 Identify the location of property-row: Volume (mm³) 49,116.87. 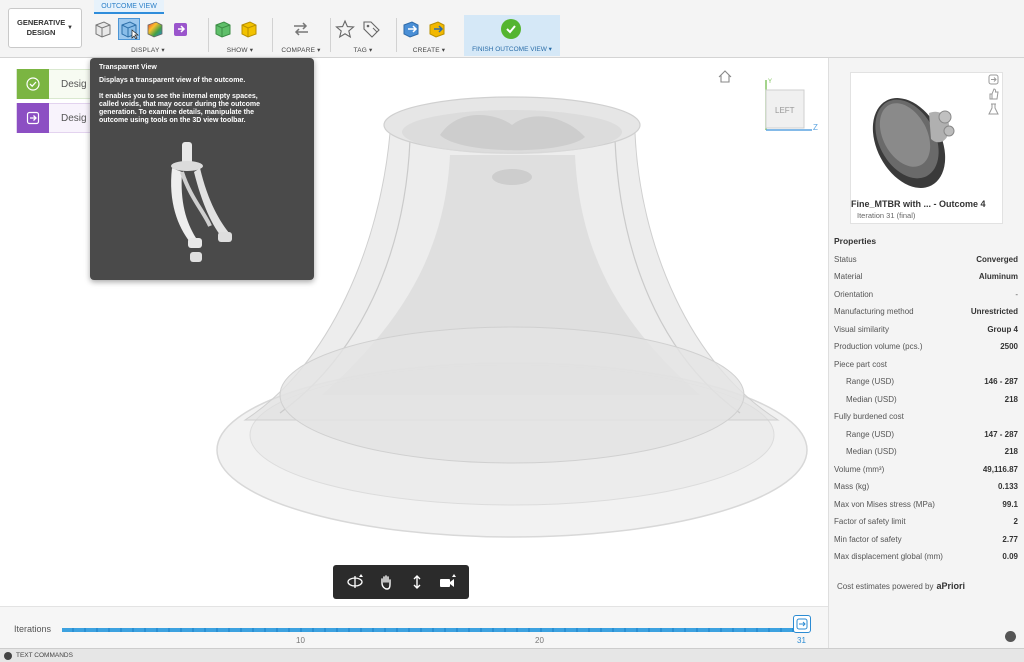
(926, 469).